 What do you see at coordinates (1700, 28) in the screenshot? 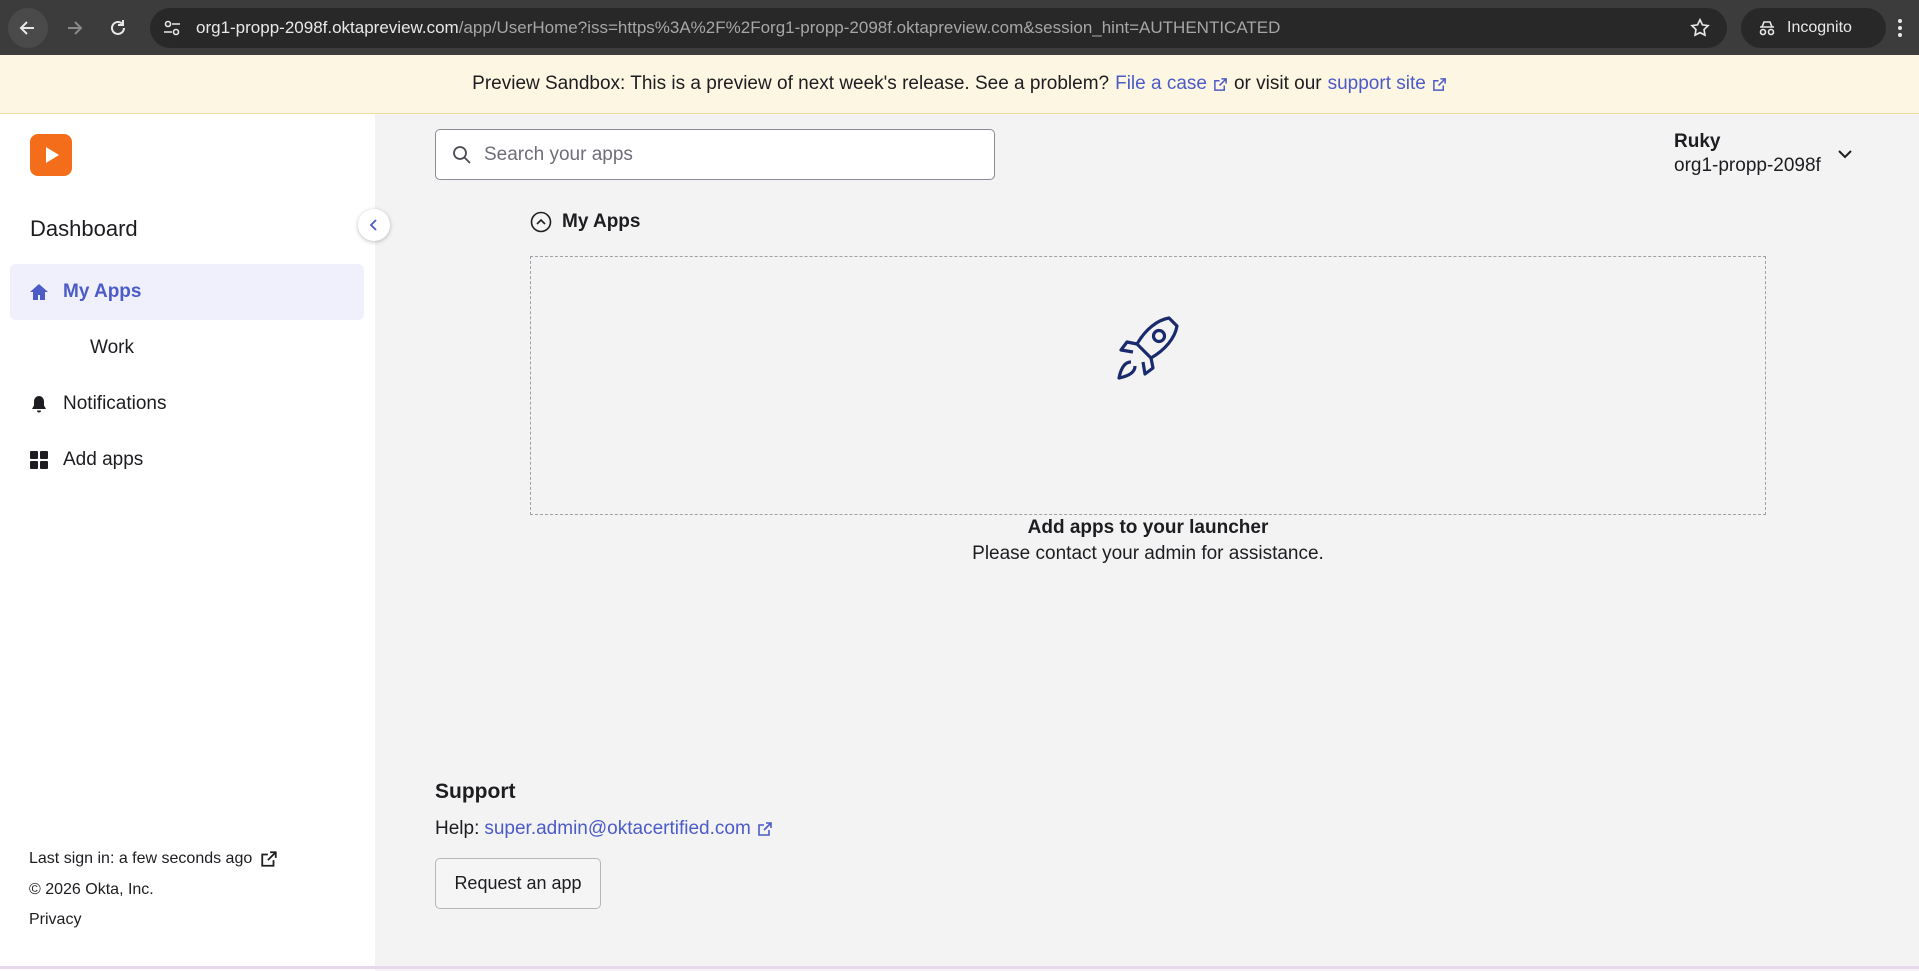
I see `bookmark-star-icon` at bounding box center [1700, 28].